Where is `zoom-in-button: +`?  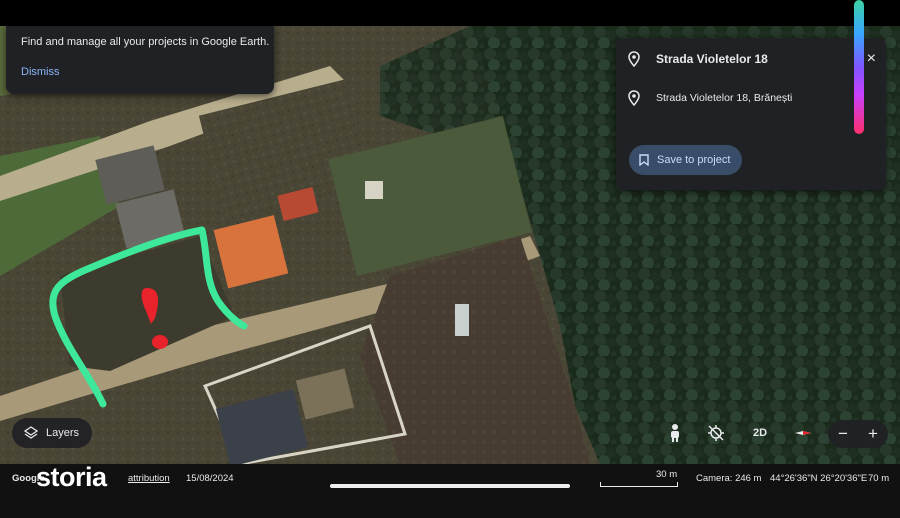
zoom-in-button: + is located at coordinates (873, 434).